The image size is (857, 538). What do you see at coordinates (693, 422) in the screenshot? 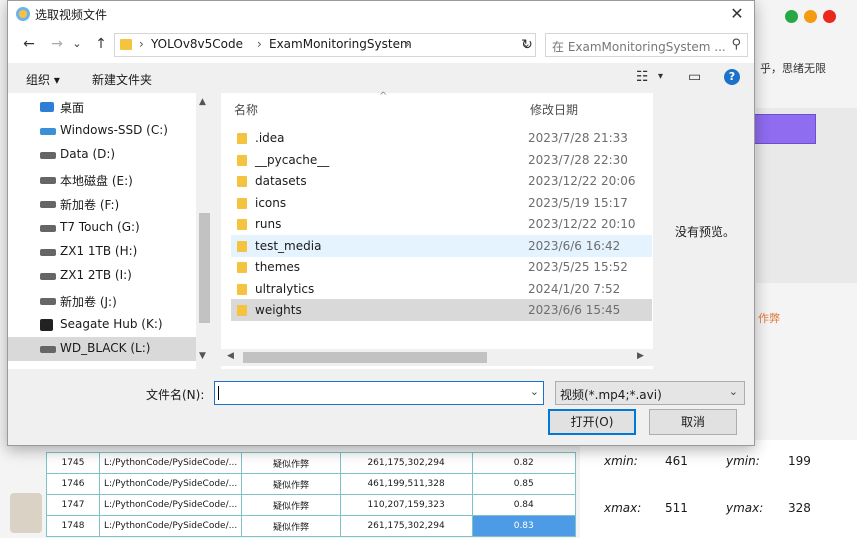
I see `cancel-button: 取消` at bounding box center [693, 422].